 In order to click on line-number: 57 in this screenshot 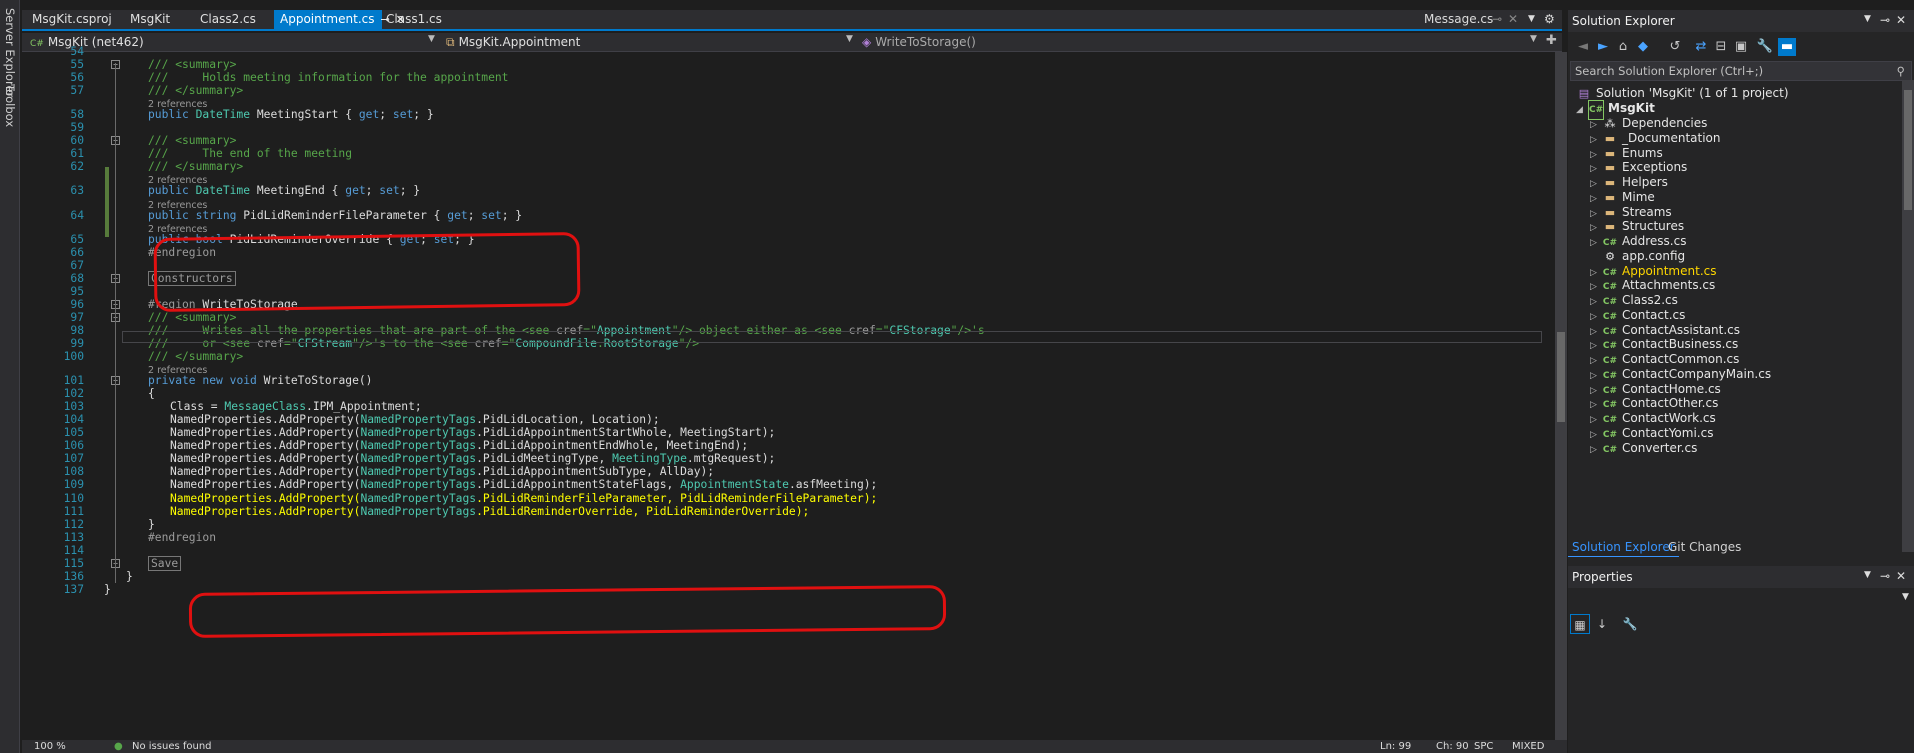, I will do `click(77, 91)`.